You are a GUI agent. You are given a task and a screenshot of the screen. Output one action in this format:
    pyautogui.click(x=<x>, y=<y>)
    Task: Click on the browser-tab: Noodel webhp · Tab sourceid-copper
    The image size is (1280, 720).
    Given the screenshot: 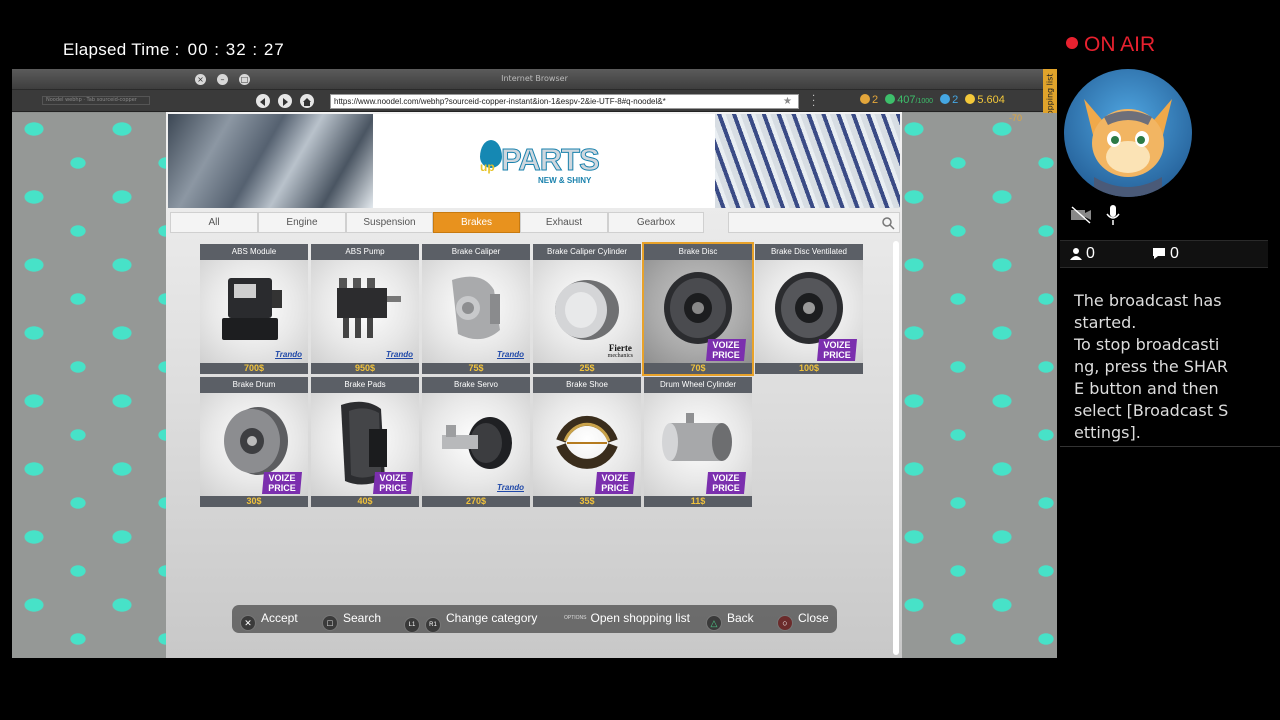 What is the action you would take?
    pyautogui.click(x=96, y=100)
    